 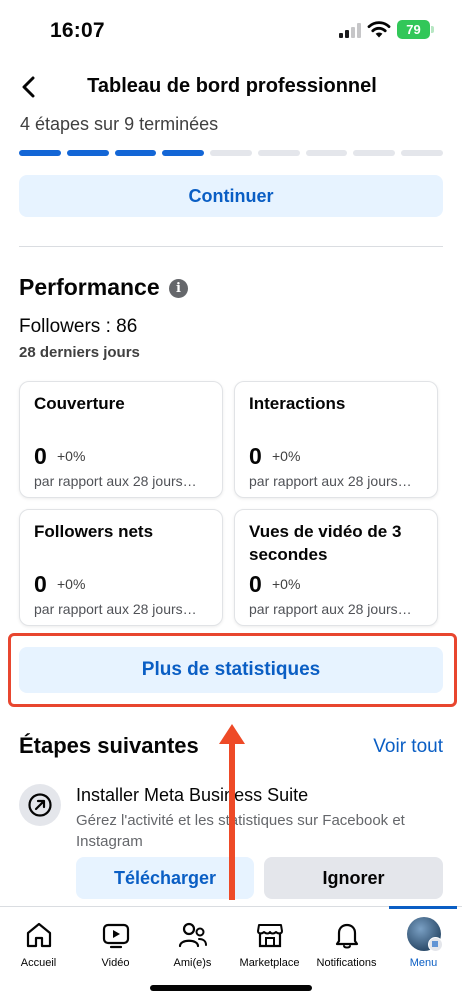 What do you see at coordinates (232, 820) in the screenshot?
I see `annotation-arrow-shaft` at bounding box center [232, 820].